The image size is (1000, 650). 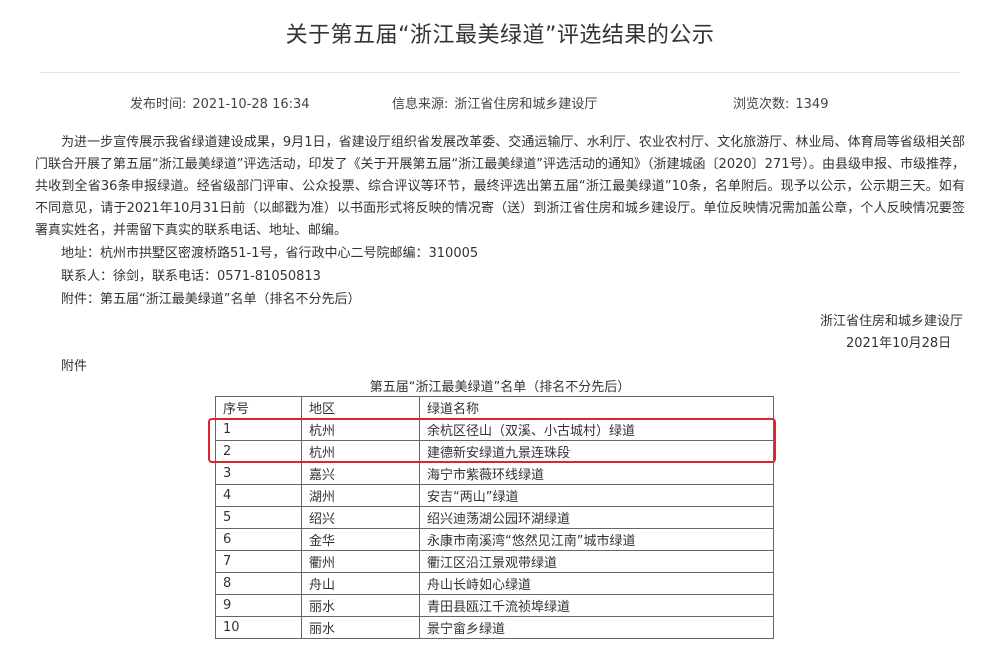 I want to click on table-row: 1 杭州 余杭区径山（双溪、小古城村）绿道, so click(x=494, y=429).